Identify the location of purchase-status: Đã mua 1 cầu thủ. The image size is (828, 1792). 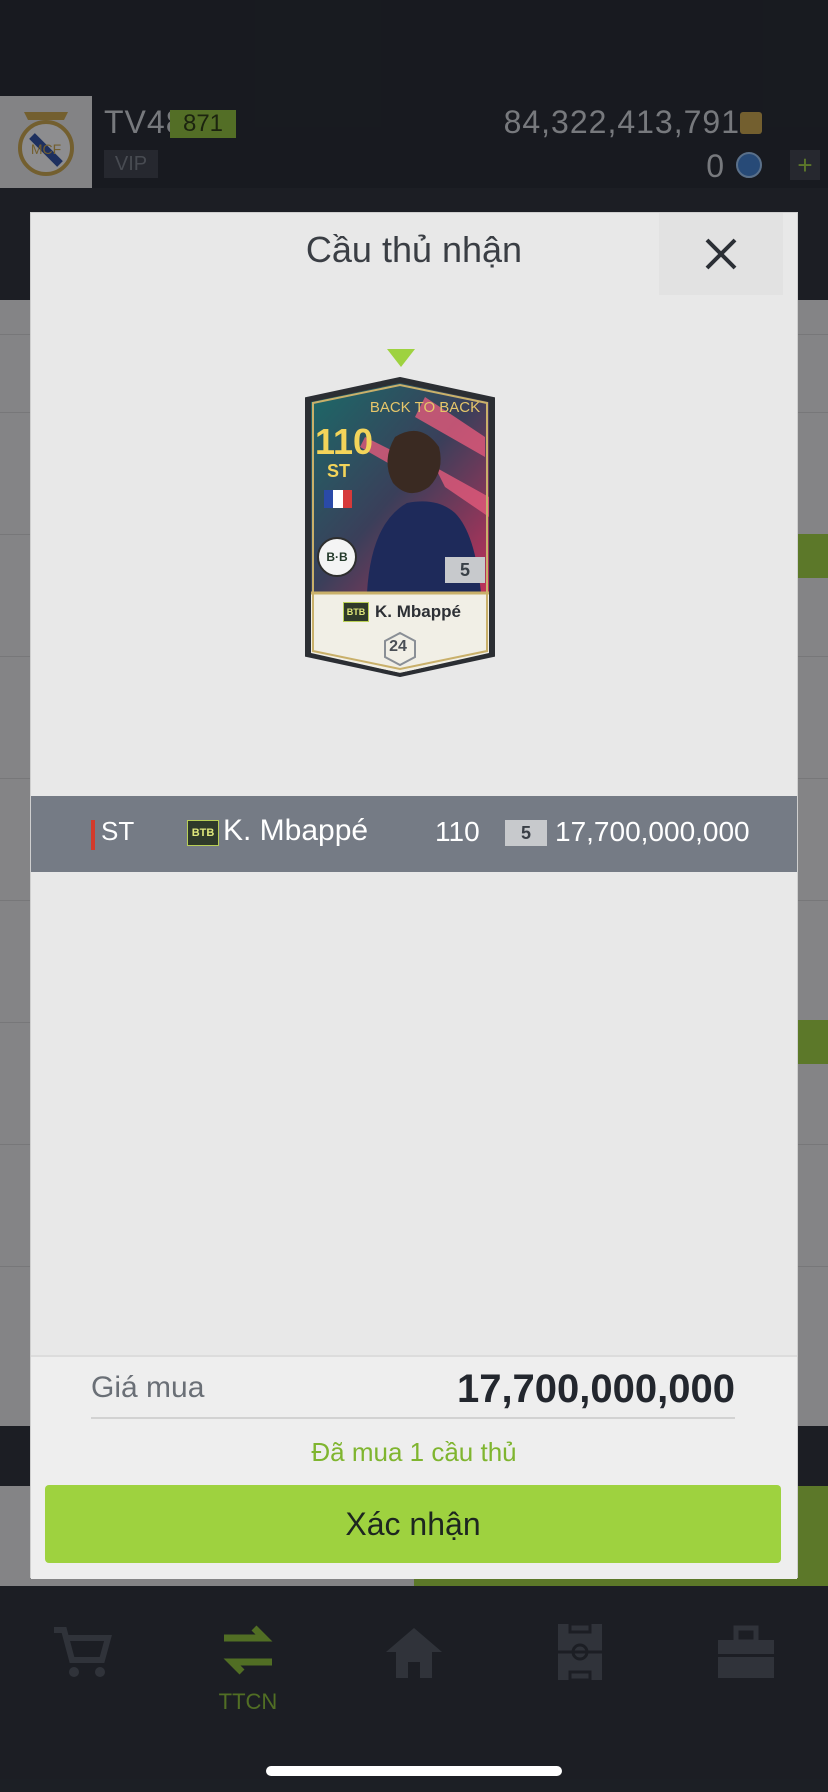
(414, 1452).